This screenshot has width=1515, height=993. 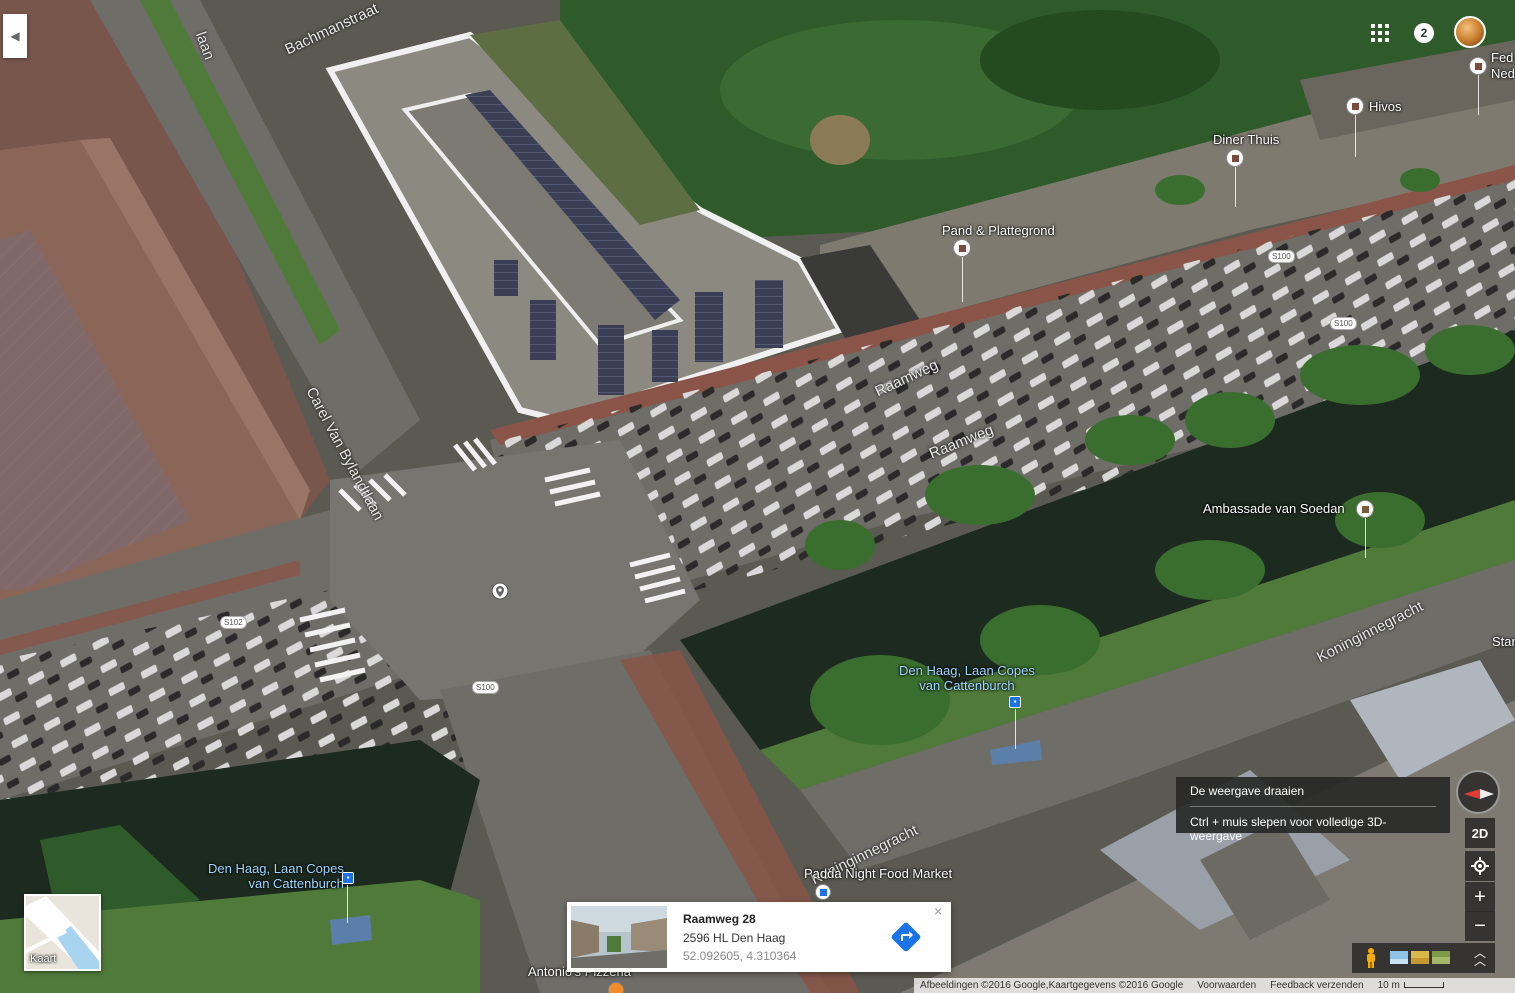 What do you see at coordinates (62, 932) in the screenshot?
I see `map-type-toggle: Kaart` at bounding box center [62, 932].